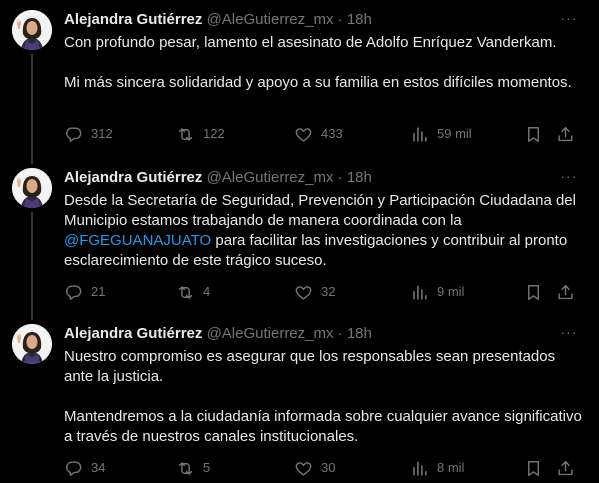 The image size is (599, 483). I want to click on reply-button: 312, so click(88, 134).